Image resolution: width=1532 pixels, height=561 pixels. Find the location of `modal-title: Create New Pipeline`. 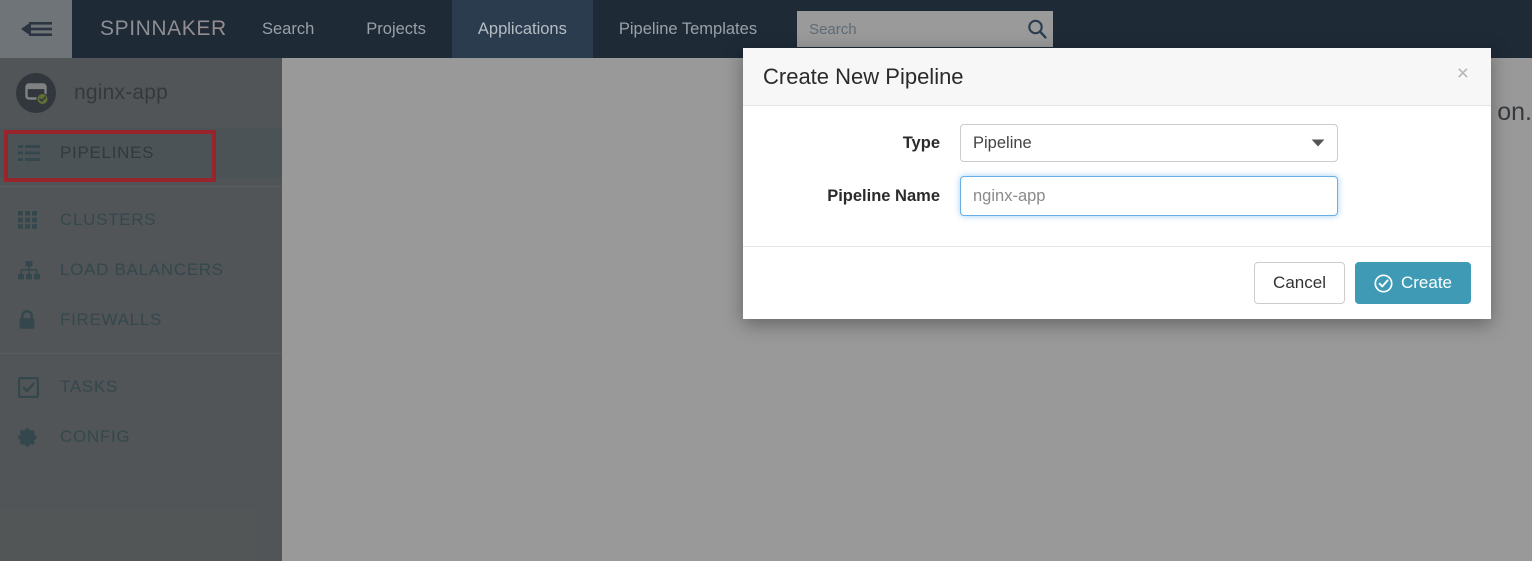

modal-title: Create New Pipeline is located at coordinates (863, 76).